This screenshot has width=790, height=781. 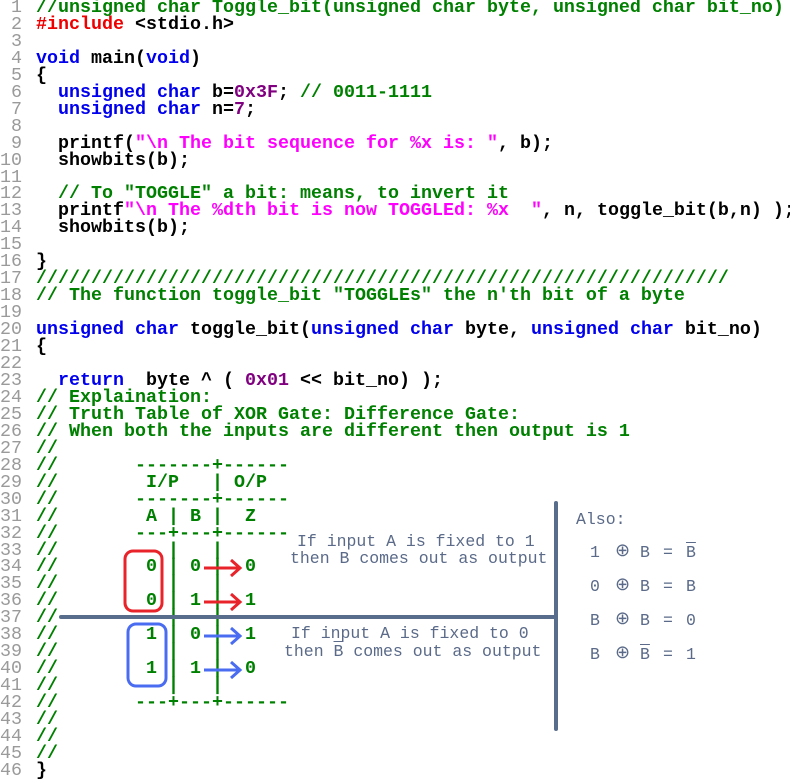 I want to click on identity-result: 1, so click(x=691, y=654).